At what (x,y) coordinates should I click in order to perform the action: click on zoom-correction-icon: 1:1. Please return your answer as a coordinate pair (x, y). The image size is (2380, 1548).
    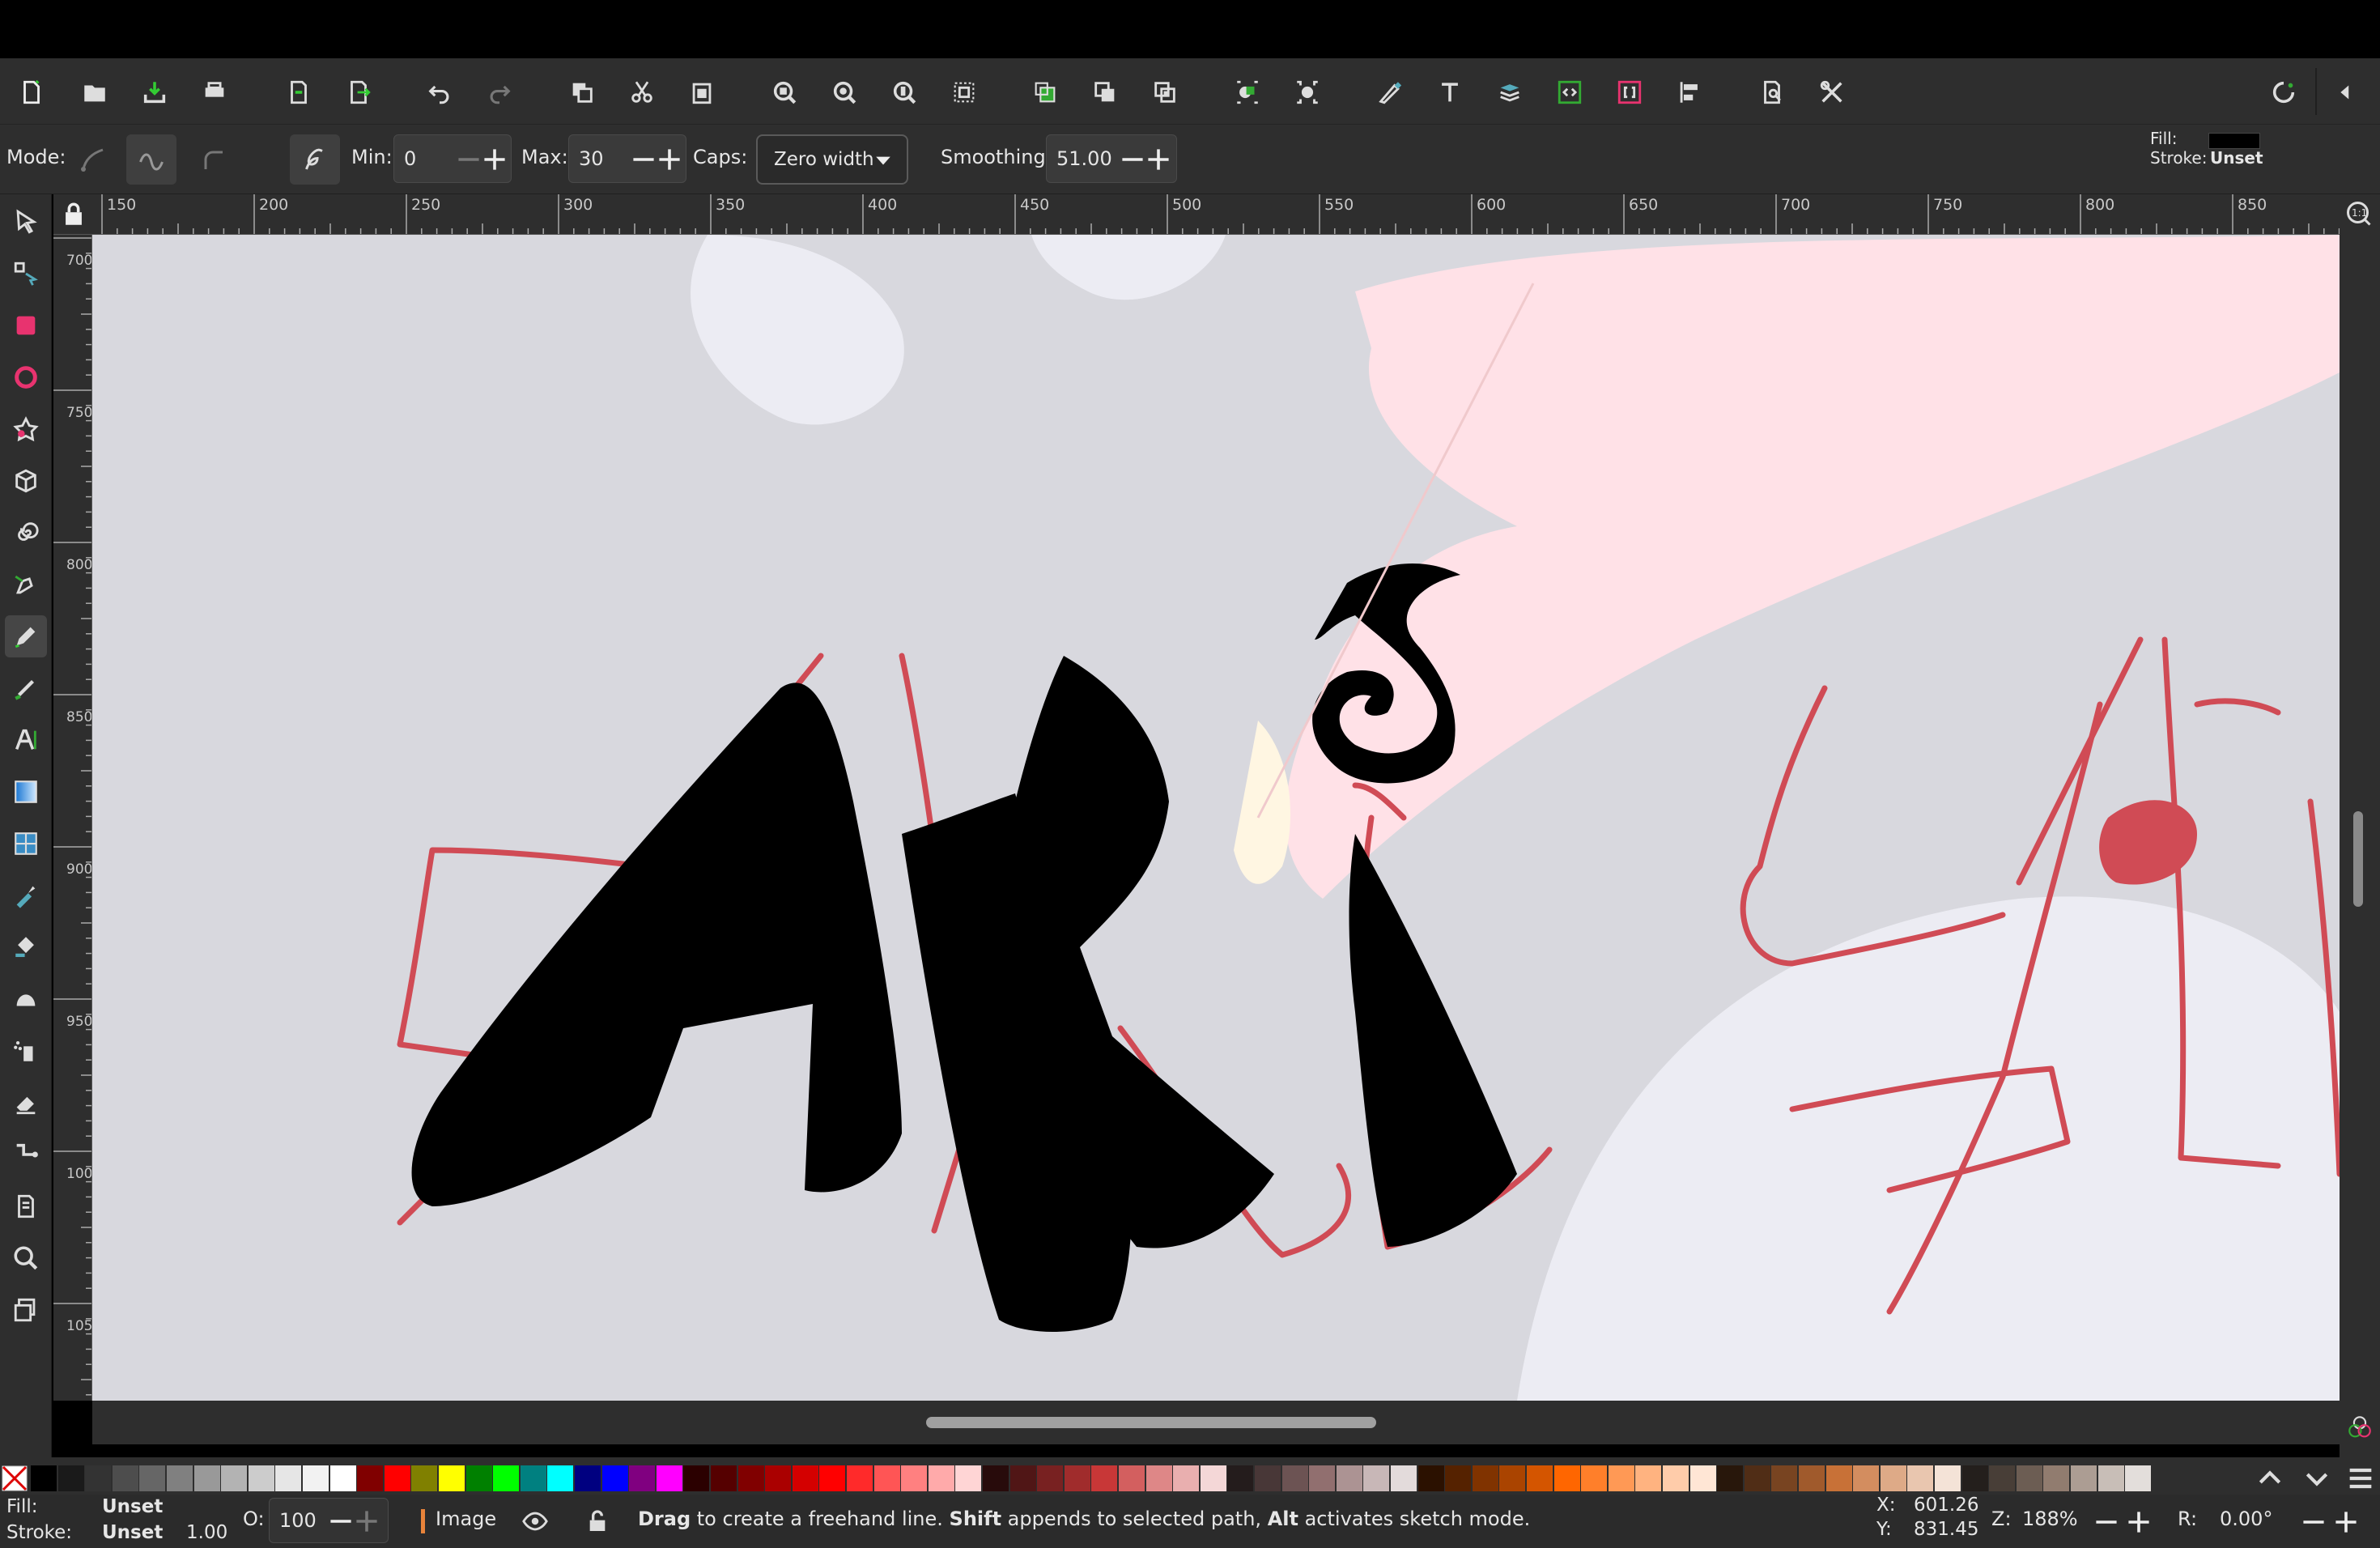
    Looking at the image, I should click on (2359, 214).